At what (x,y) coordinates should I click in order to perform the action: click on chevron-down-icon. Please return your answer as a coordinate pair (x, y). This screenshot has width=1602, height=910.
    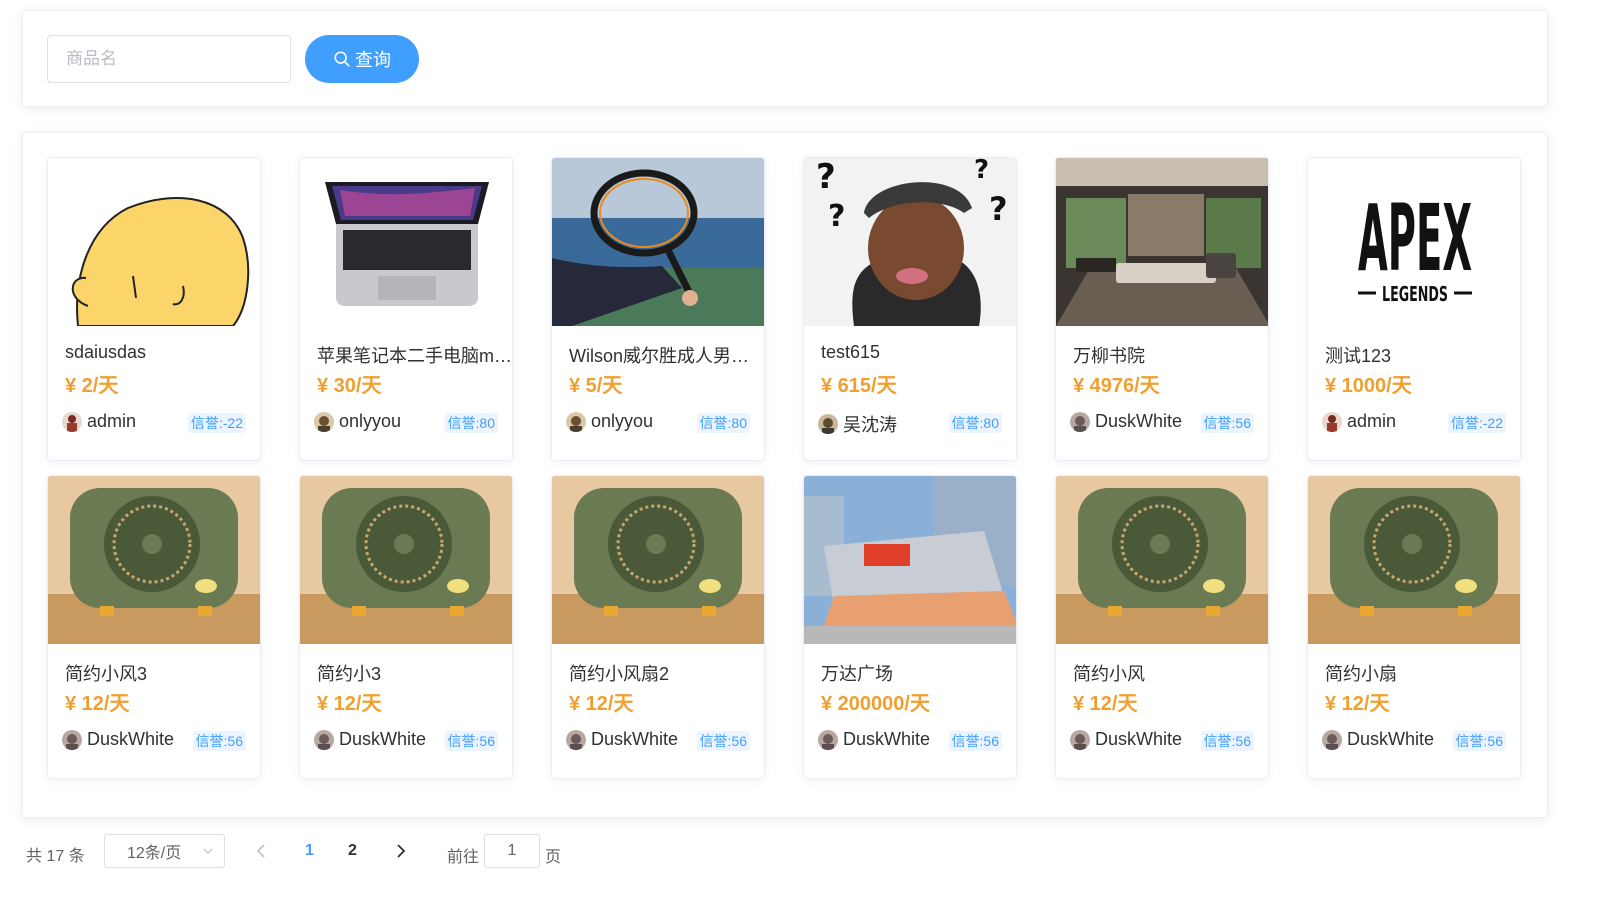
    Looking at the image, I should click on (208, 851).